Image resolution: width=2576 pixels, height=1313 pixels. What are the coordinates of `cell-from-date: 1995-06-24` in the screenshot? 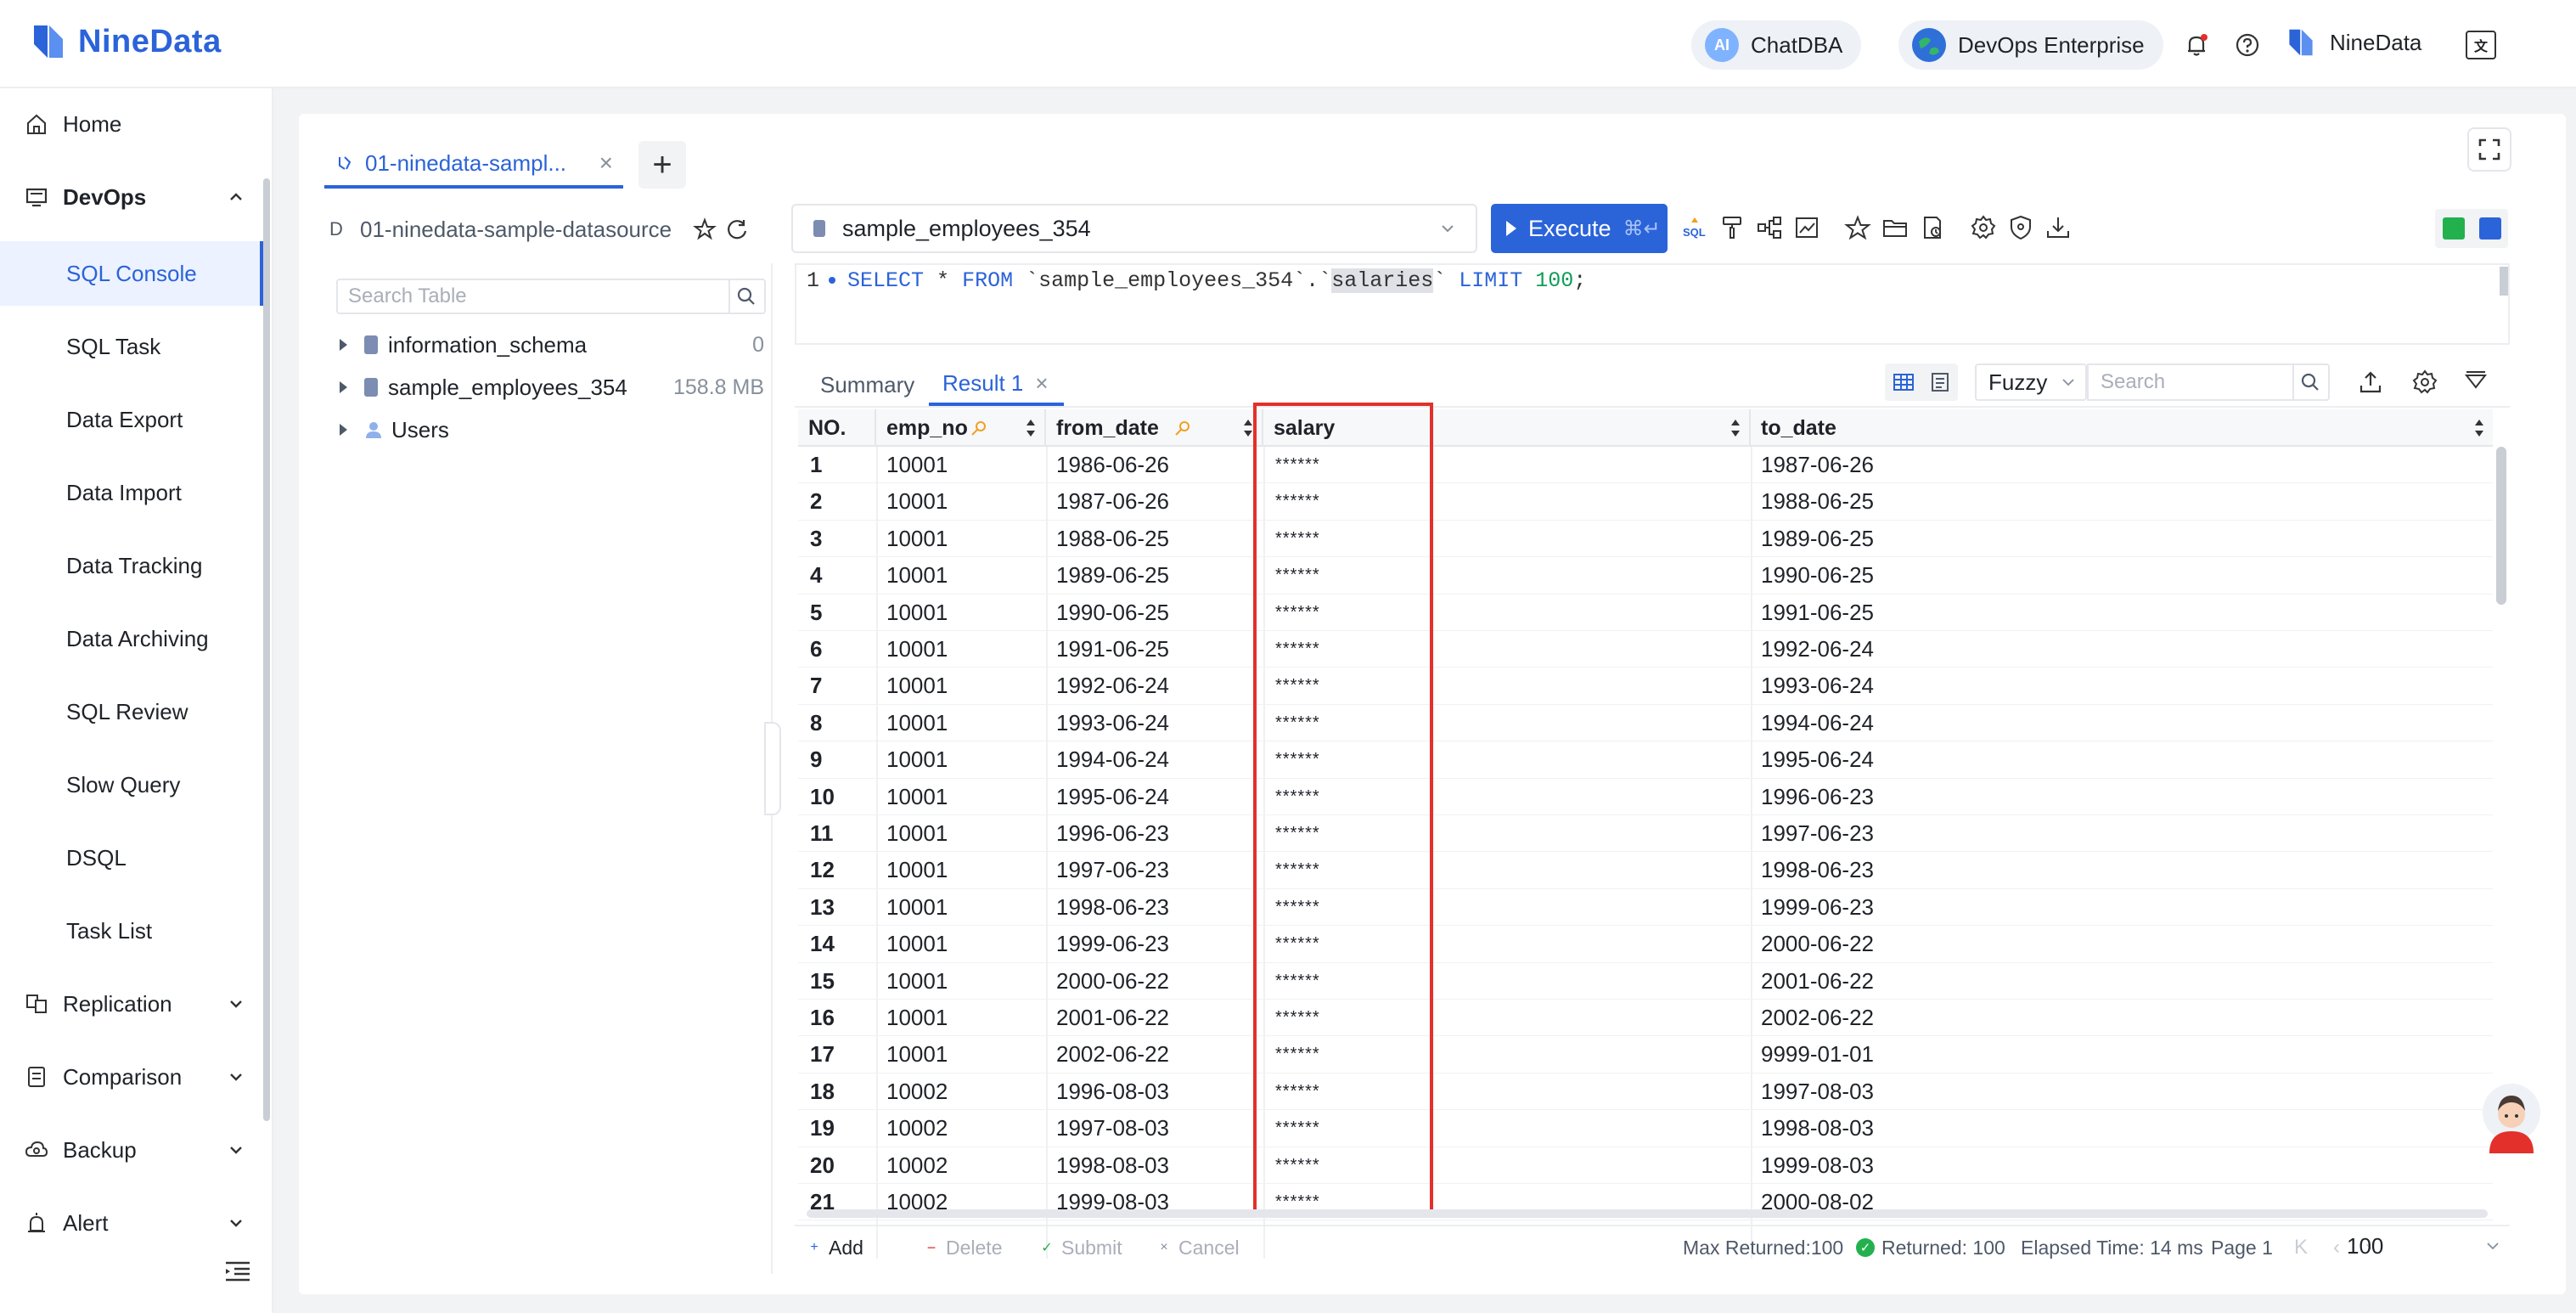 It's located at (1112, 797).